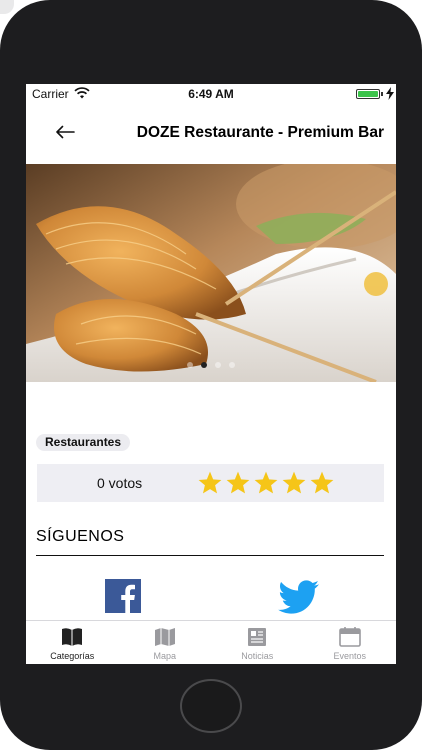 The height and width of the screenshot is (750, 422). I want to click on charging-bolt-icon, so click(390, 93).